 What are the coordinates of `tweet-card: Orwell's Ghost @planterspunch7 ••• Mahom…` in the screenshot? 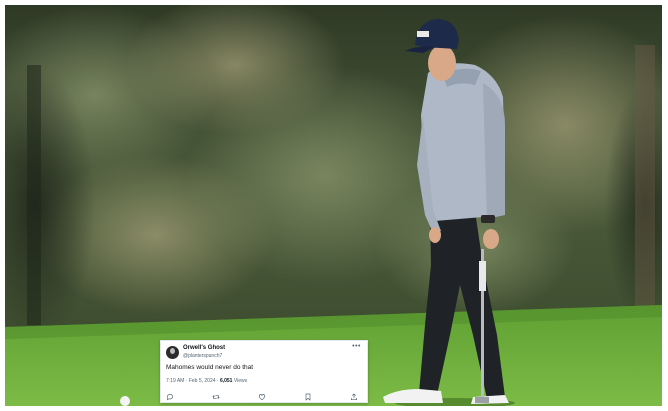 It's located at (264, 371).